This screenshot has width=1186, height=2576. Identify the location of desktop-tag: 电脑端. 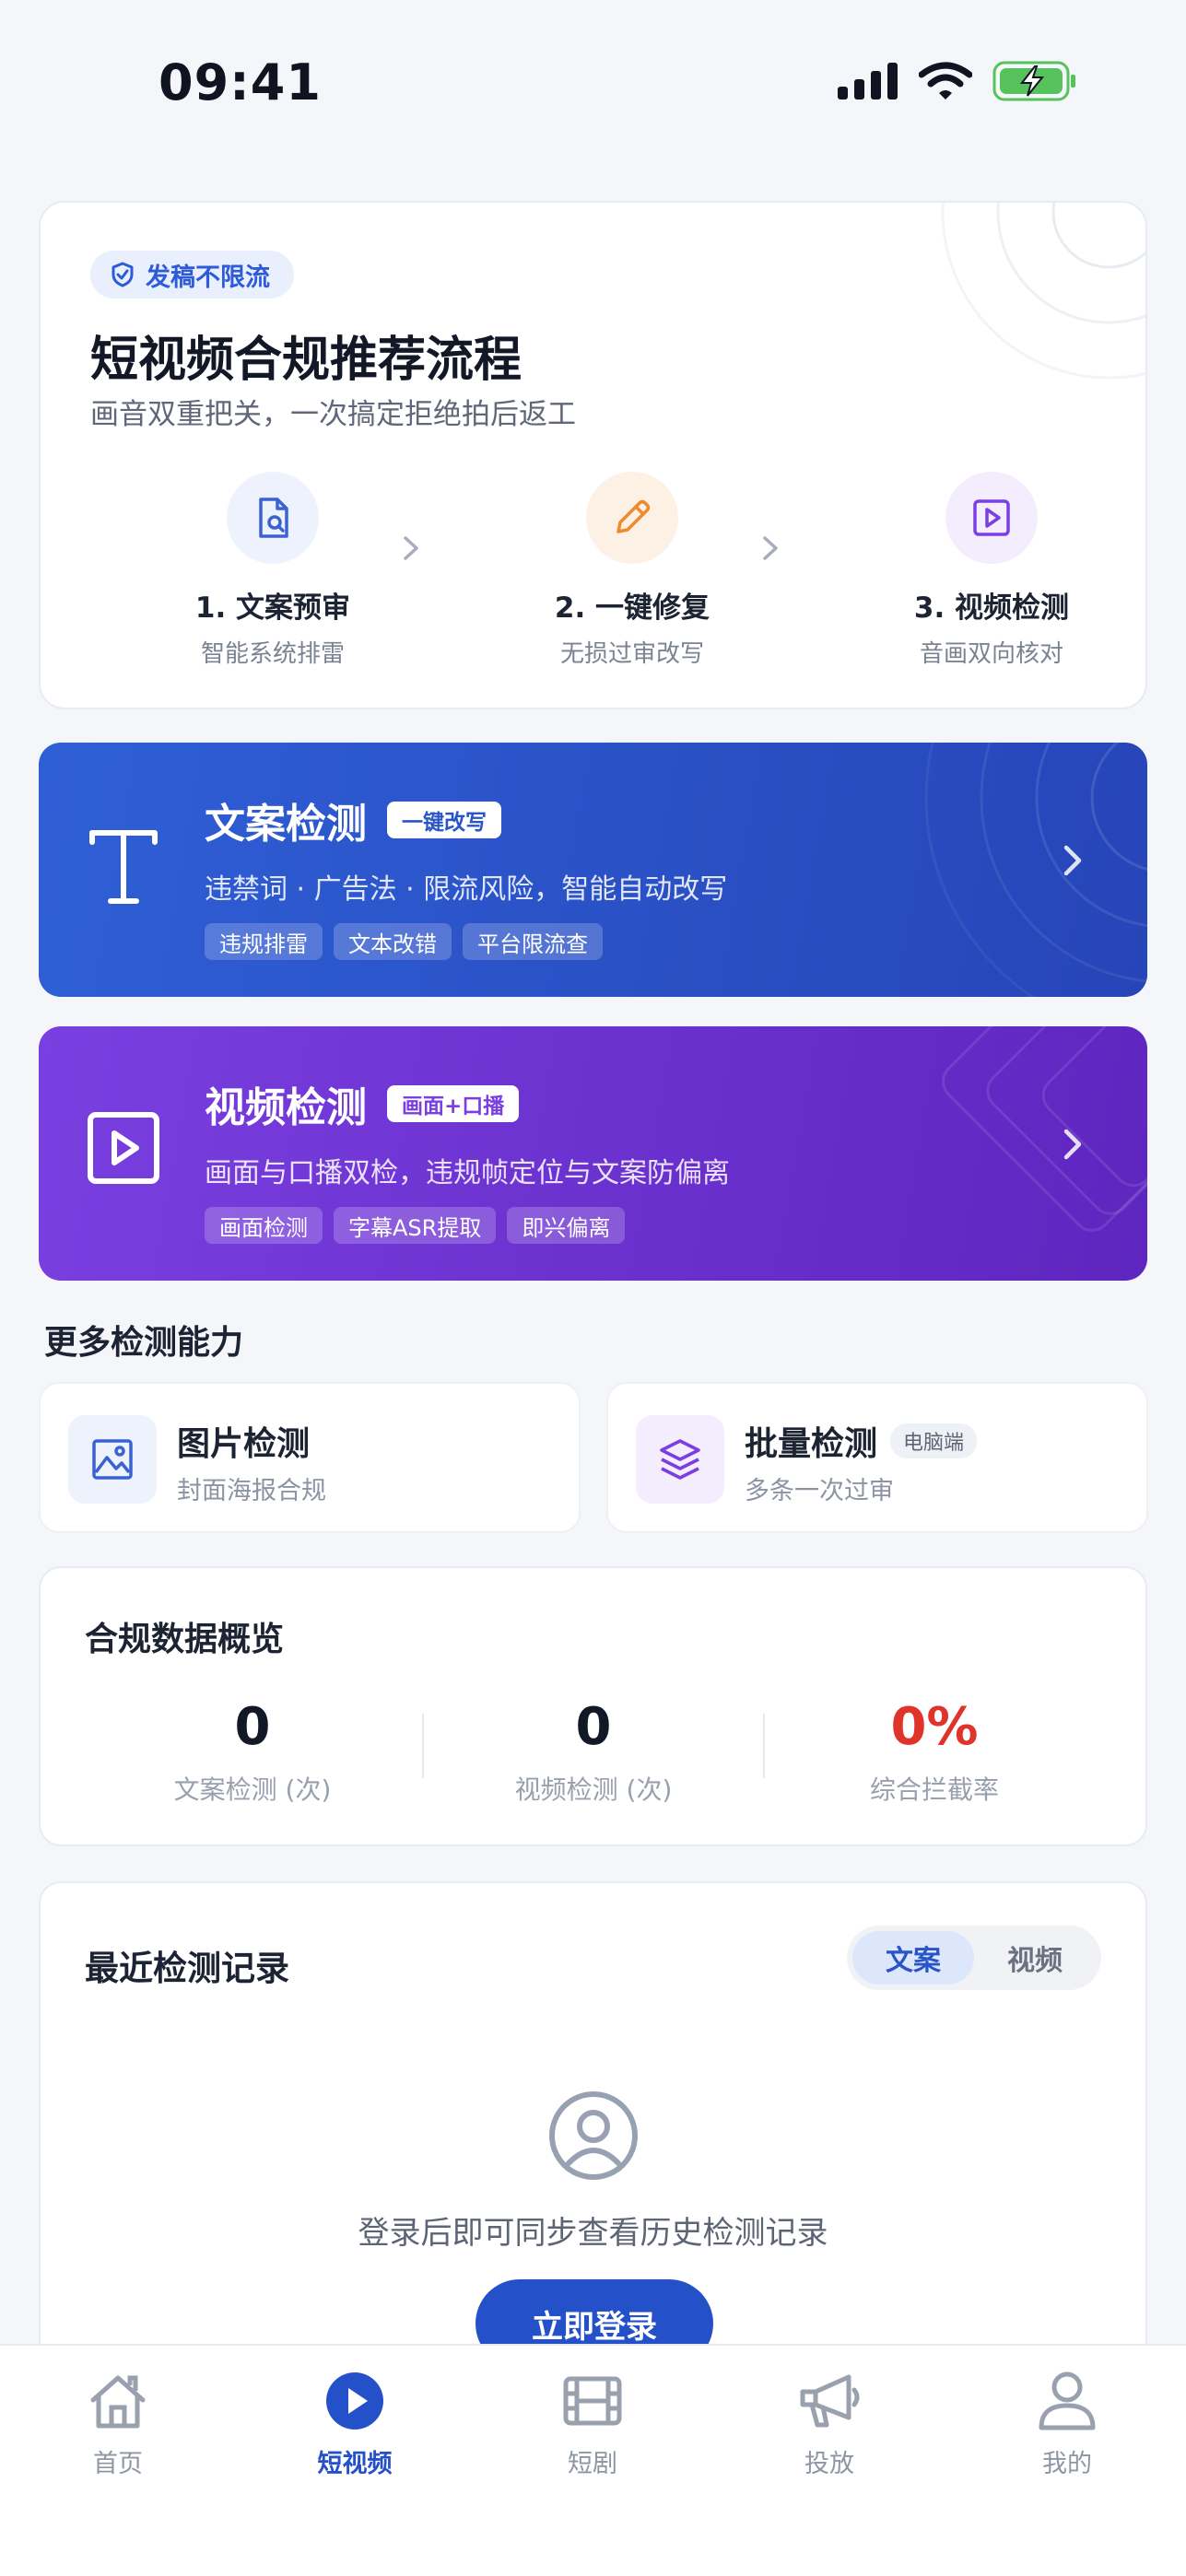
(934, 1440).